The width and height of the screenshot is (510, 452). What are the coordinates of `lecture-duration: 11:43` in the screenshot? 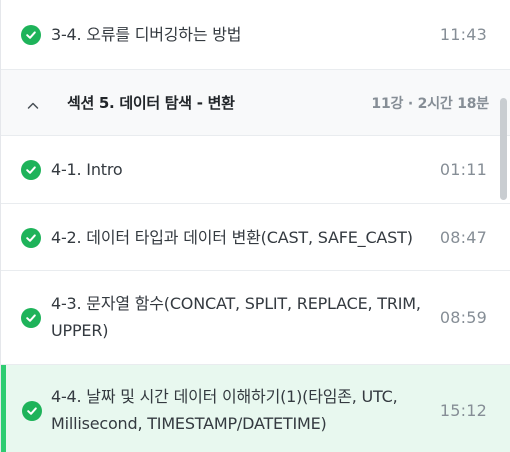 It's located at (463, 34).